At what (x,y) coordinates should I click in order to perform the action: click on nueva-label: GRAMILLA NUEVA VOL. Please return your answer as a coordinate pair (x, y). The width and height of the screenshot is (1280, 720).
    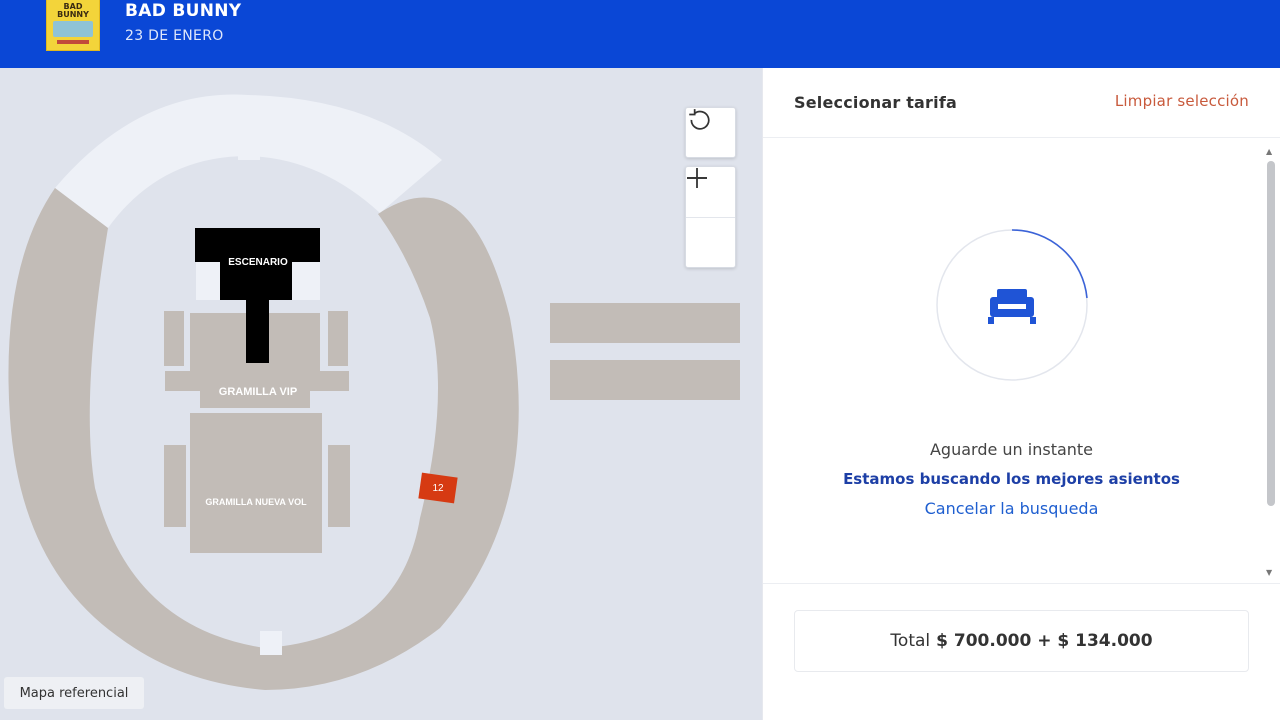
    Looking at the image, I should click on (256, 502).